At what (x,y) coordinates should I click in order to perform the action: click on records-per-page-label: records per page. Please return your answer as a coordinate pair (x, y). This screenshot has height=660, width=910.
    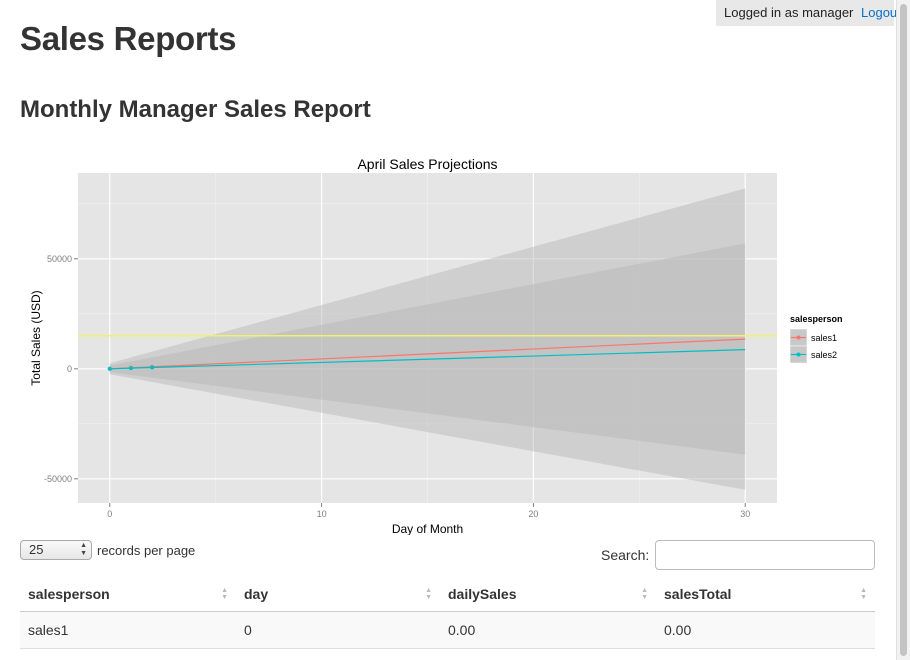
    Looking at the image, I should click on (146, 550).